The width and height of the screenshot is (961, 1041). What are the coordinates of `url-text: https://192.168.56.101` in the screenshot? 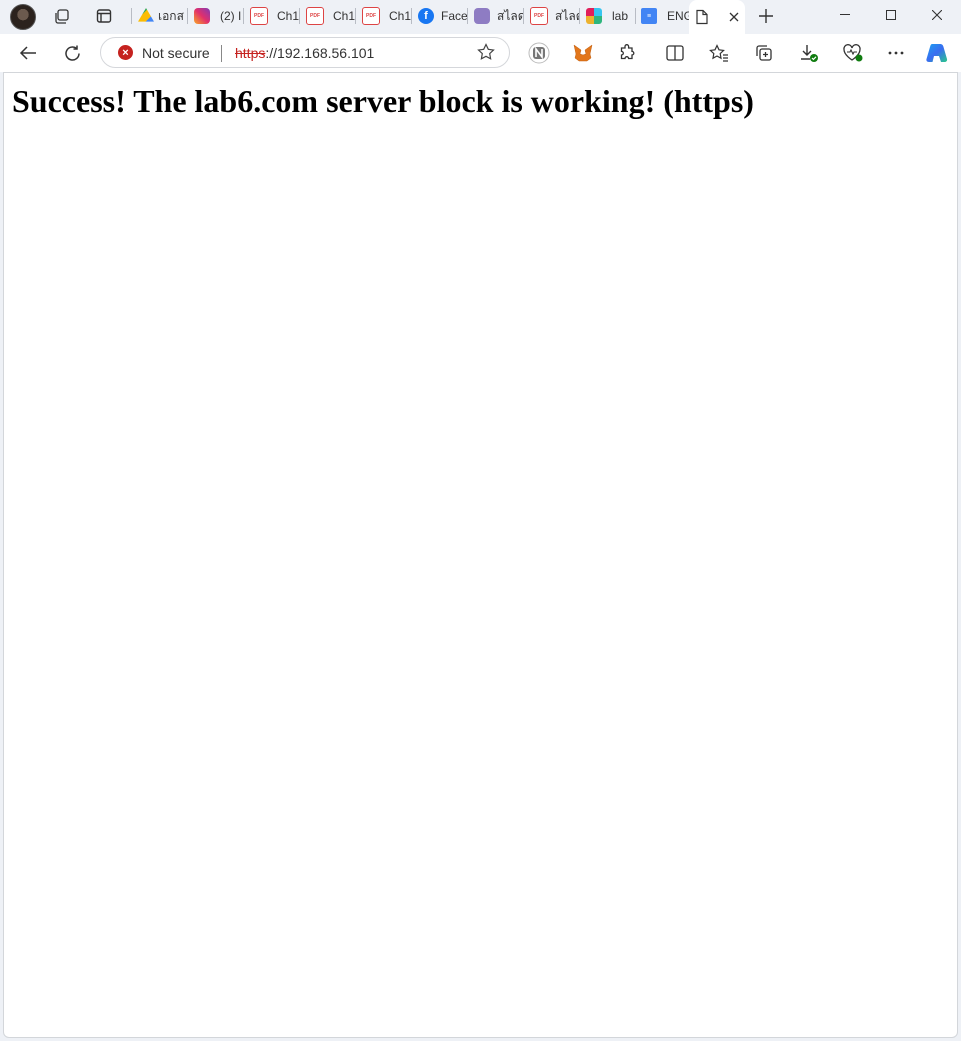 It's located at (304, 53).